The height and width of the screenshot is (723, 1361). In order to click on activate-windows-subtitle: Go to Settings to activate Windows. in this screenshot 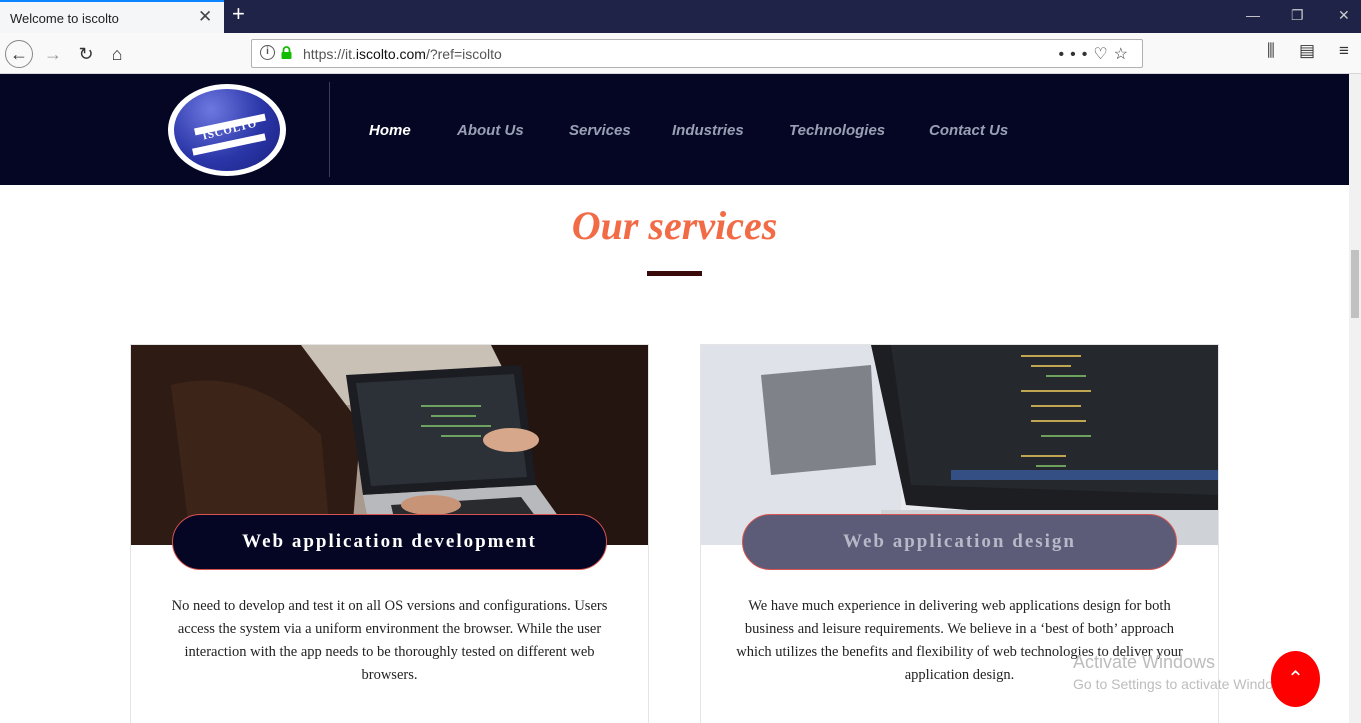, I will do `click(1183, 684)`.